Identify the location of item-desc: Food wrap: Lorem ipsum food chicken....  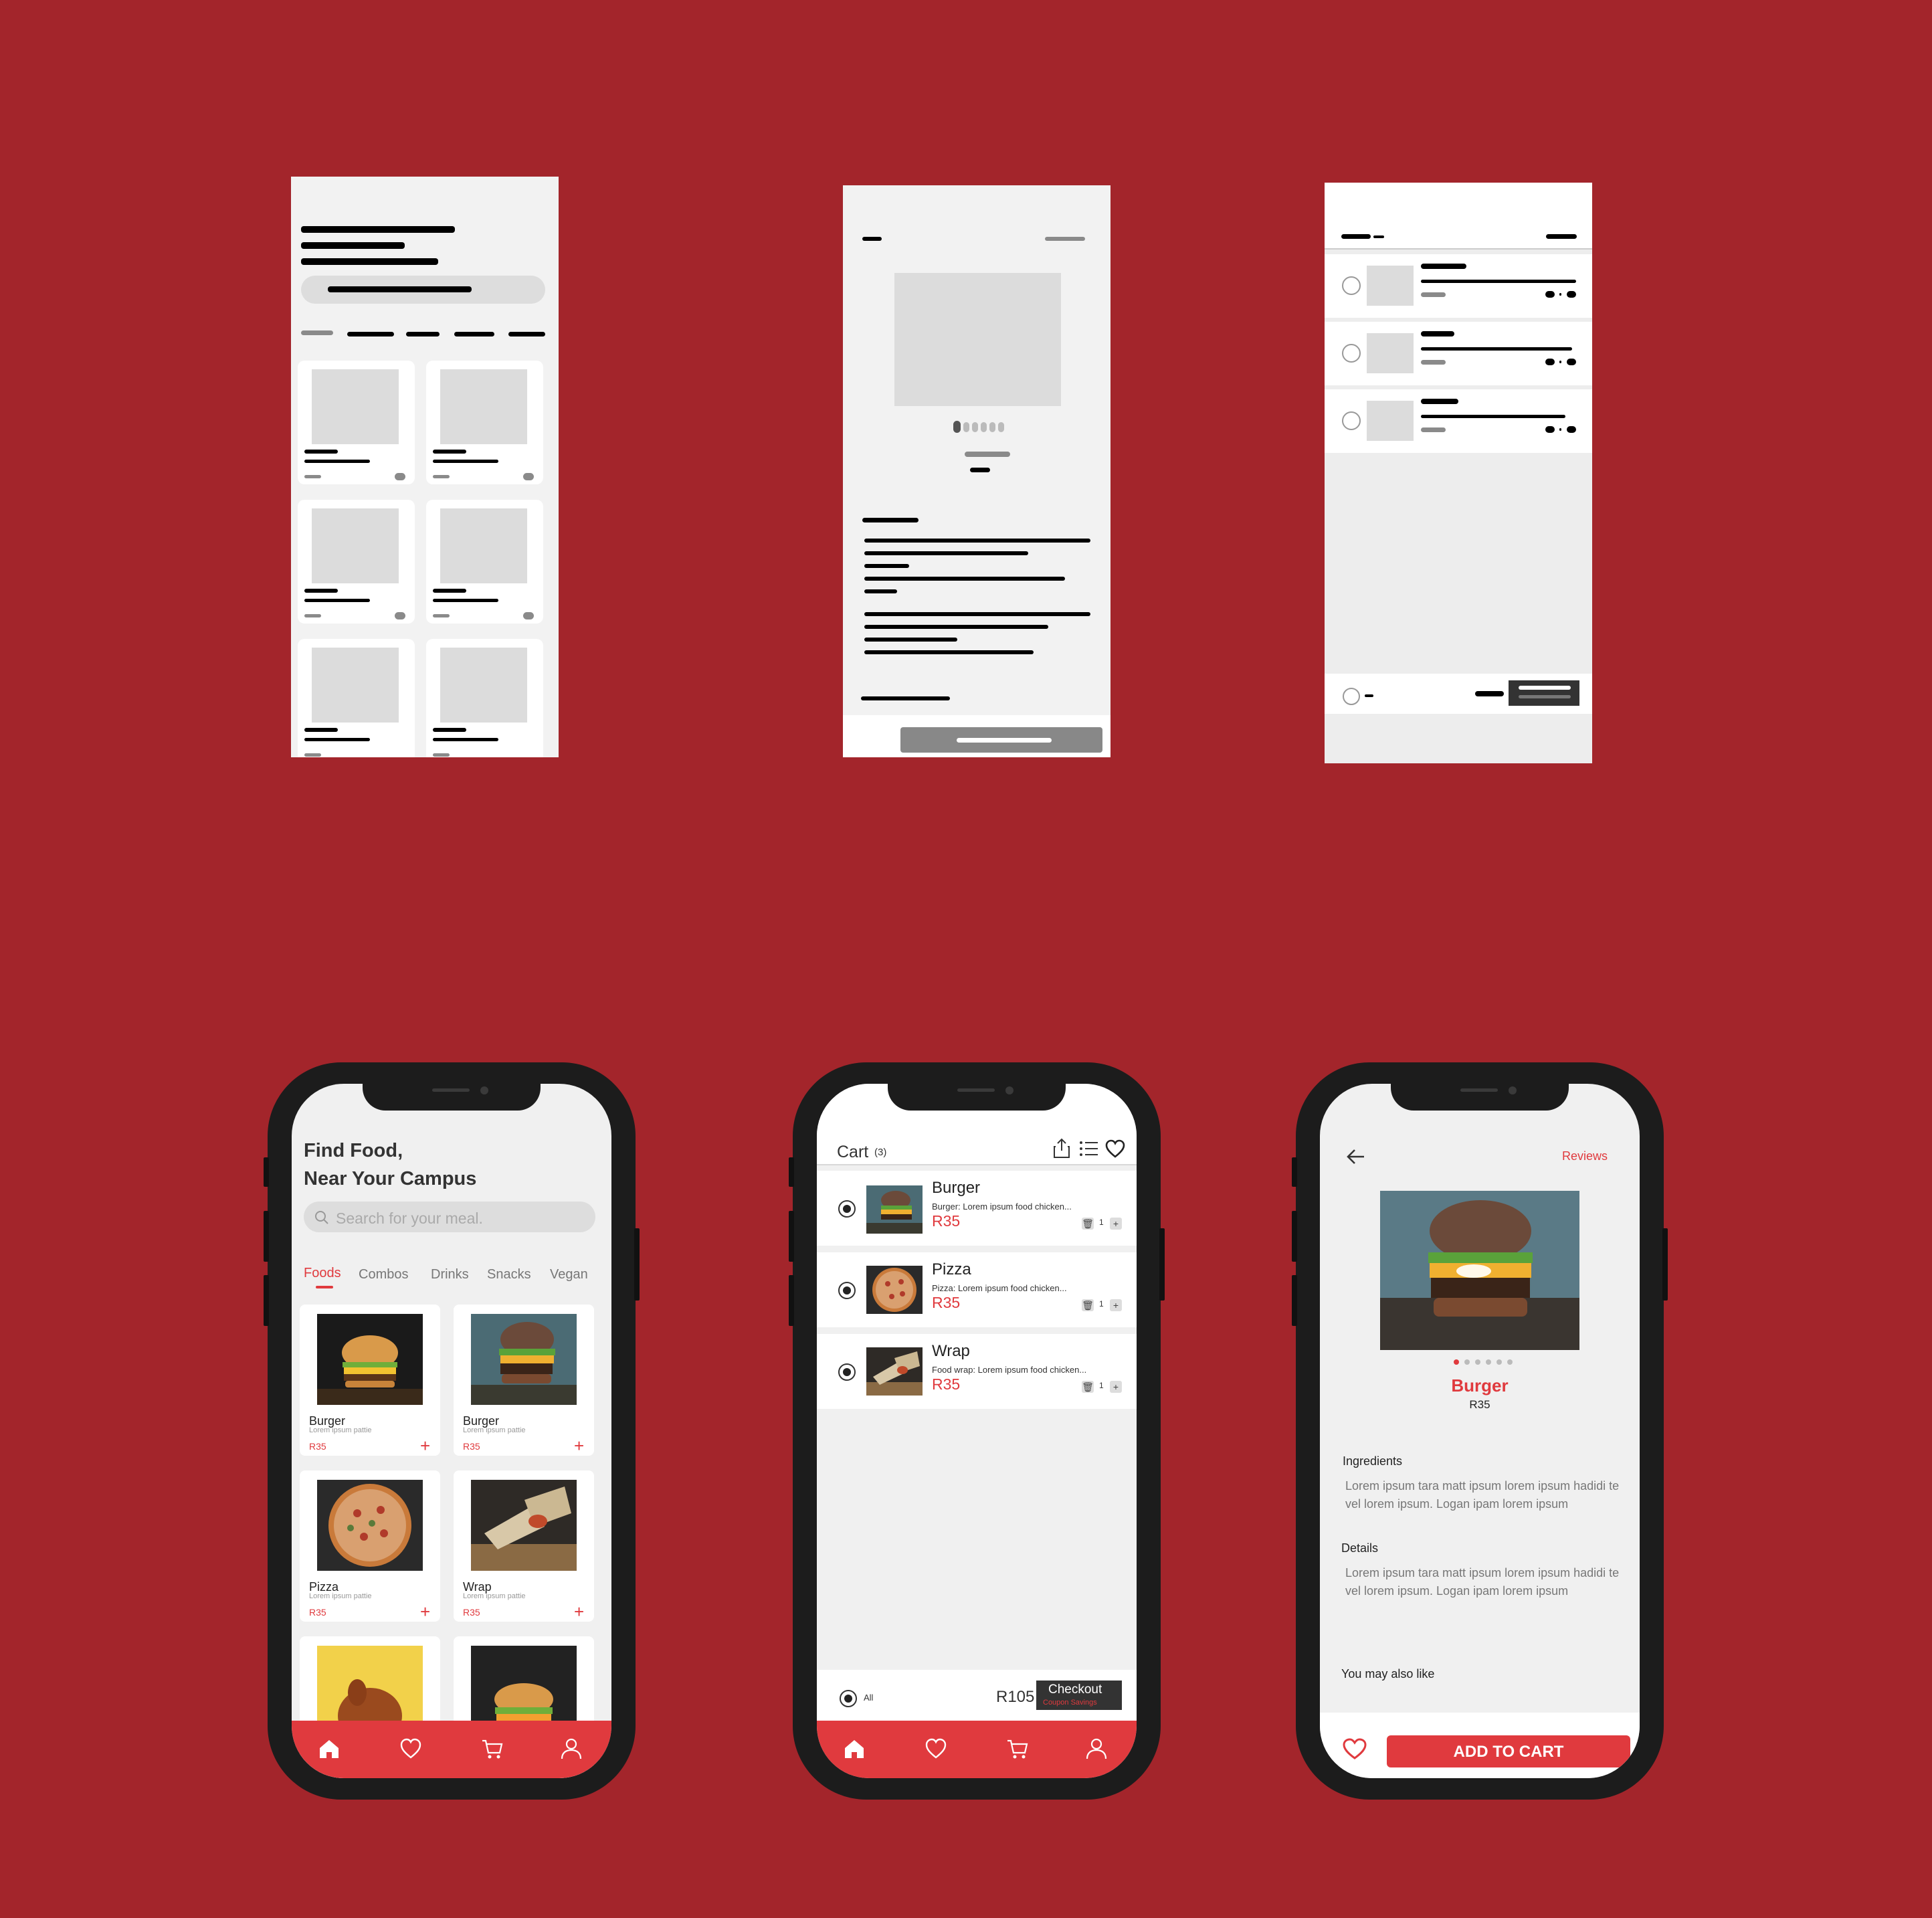
(1010, 1370).